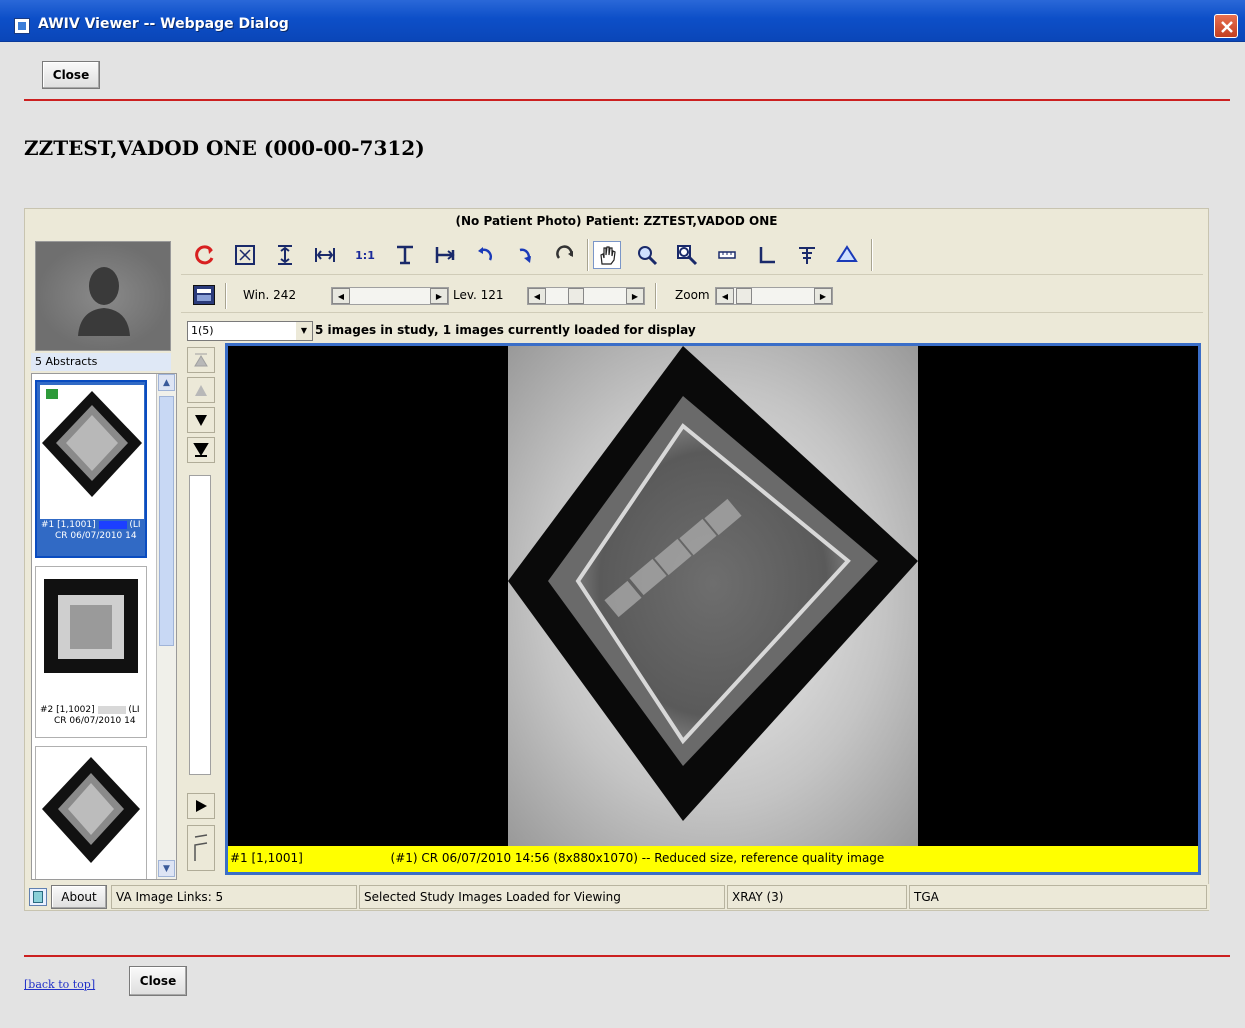  I want to click on divider-top, so click(627, 100).